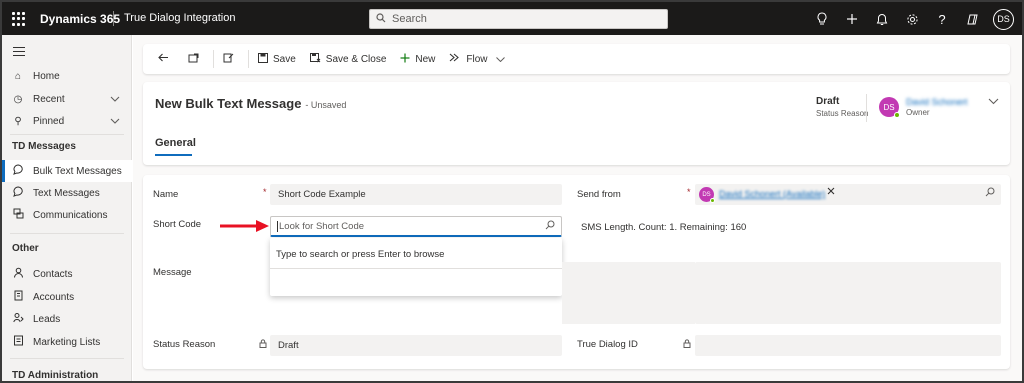 The height and width of the screenshot is (383, 1024). What do you see at coordinates (67, 297) in the screenshot?
I see `nav-accounts: Accounts` at bounding box center [67, 297].